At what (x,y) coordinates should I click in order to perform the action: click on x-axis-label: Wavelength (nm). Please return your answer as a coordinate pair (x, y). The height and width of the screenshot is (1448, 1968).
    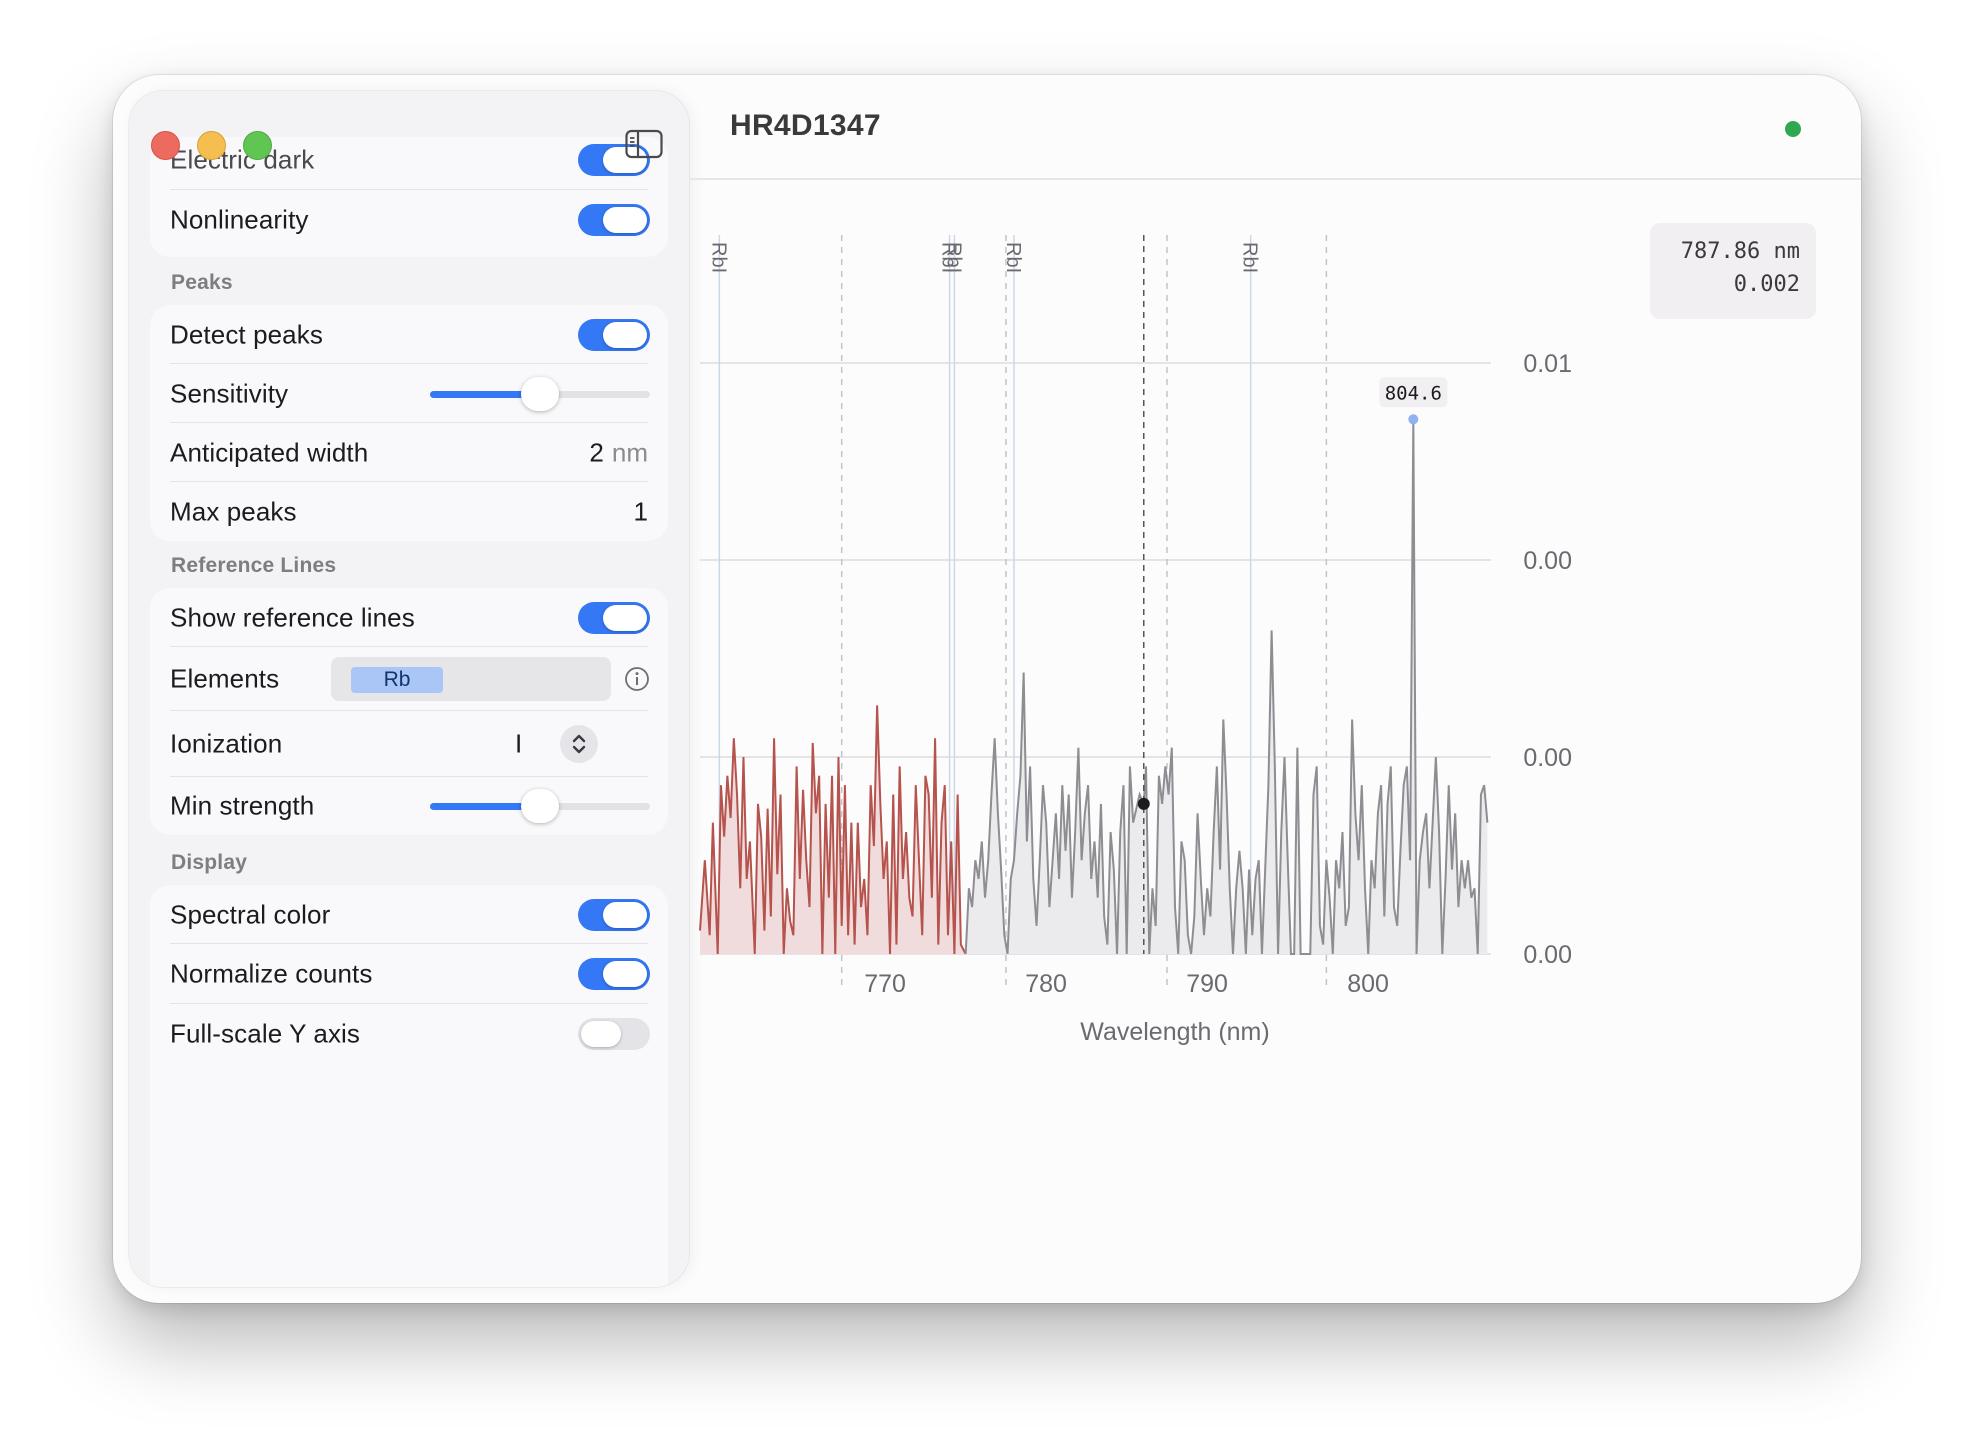
    Looking at the image, I should click on (1174, 1032).